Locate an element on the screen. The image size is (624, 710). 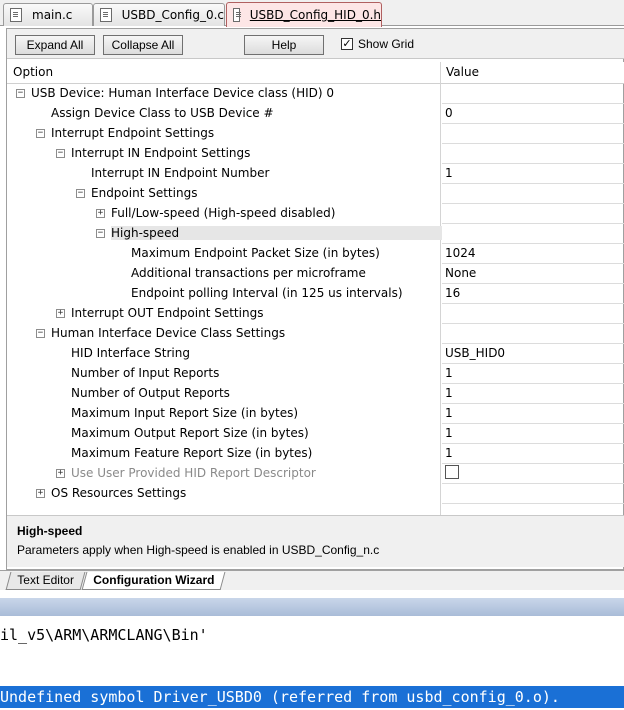
file-tab-label: main.c is located at coordinates (52, 15).